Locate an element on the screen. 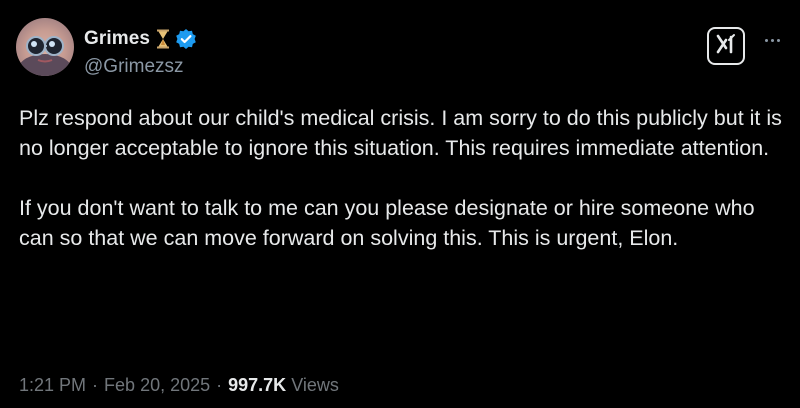 The width and height of the screenshot is (800, 408). more-options-icon is located at coordinates (766, 40).